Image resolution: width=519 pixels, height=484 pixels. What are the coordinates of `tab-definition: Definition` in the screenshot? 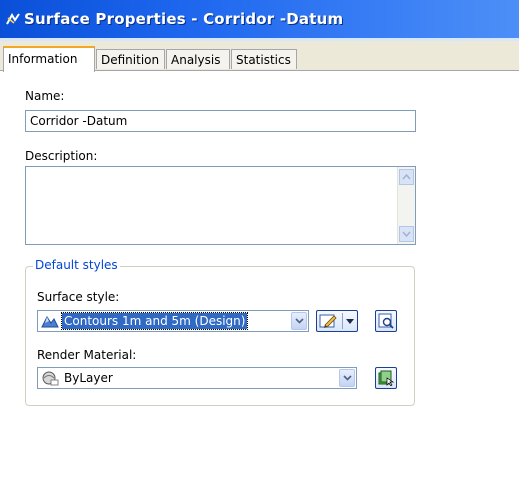 It's located at (130, 59).